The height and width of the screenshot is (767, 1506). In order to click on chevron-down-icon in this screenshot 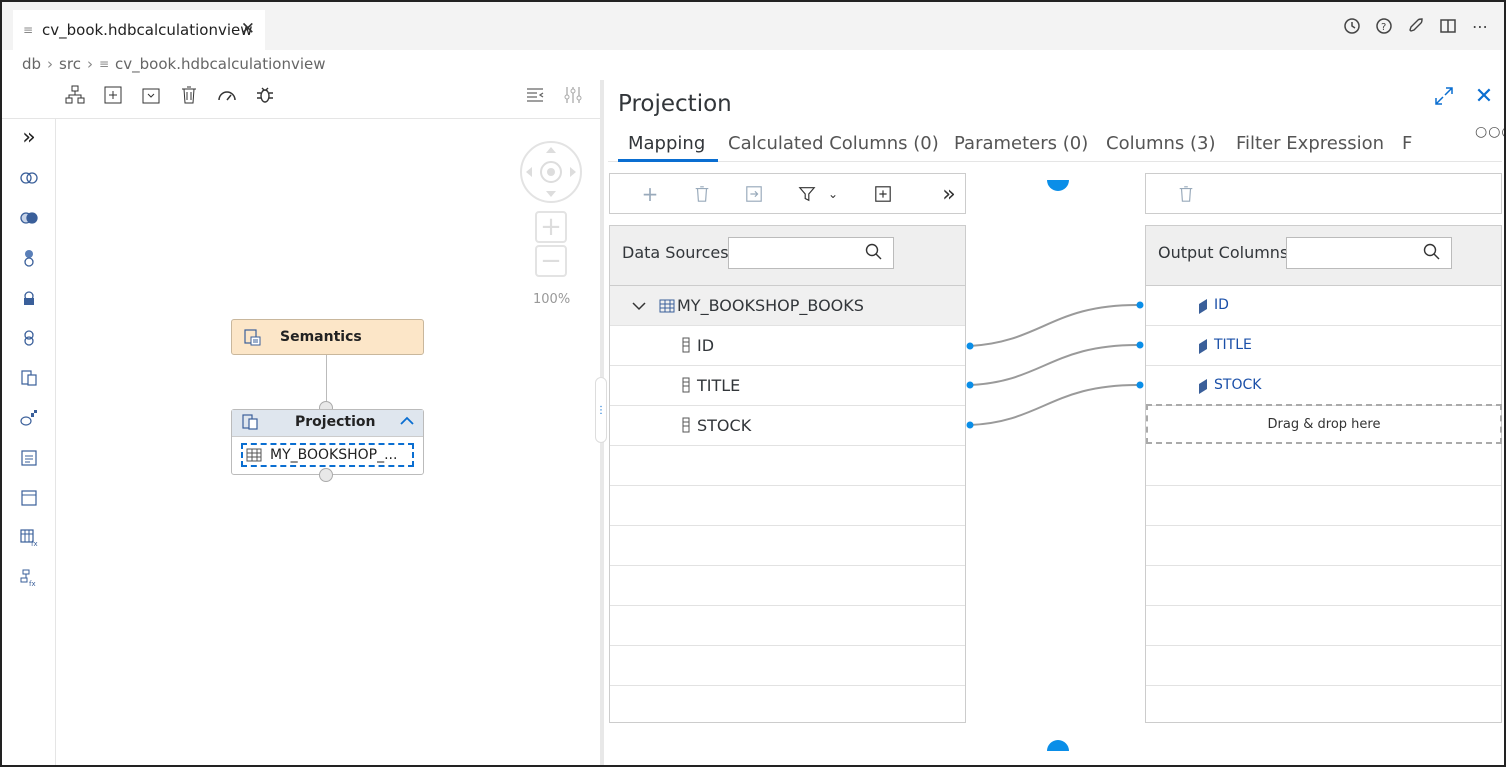, I will do `click(639, 307)`.